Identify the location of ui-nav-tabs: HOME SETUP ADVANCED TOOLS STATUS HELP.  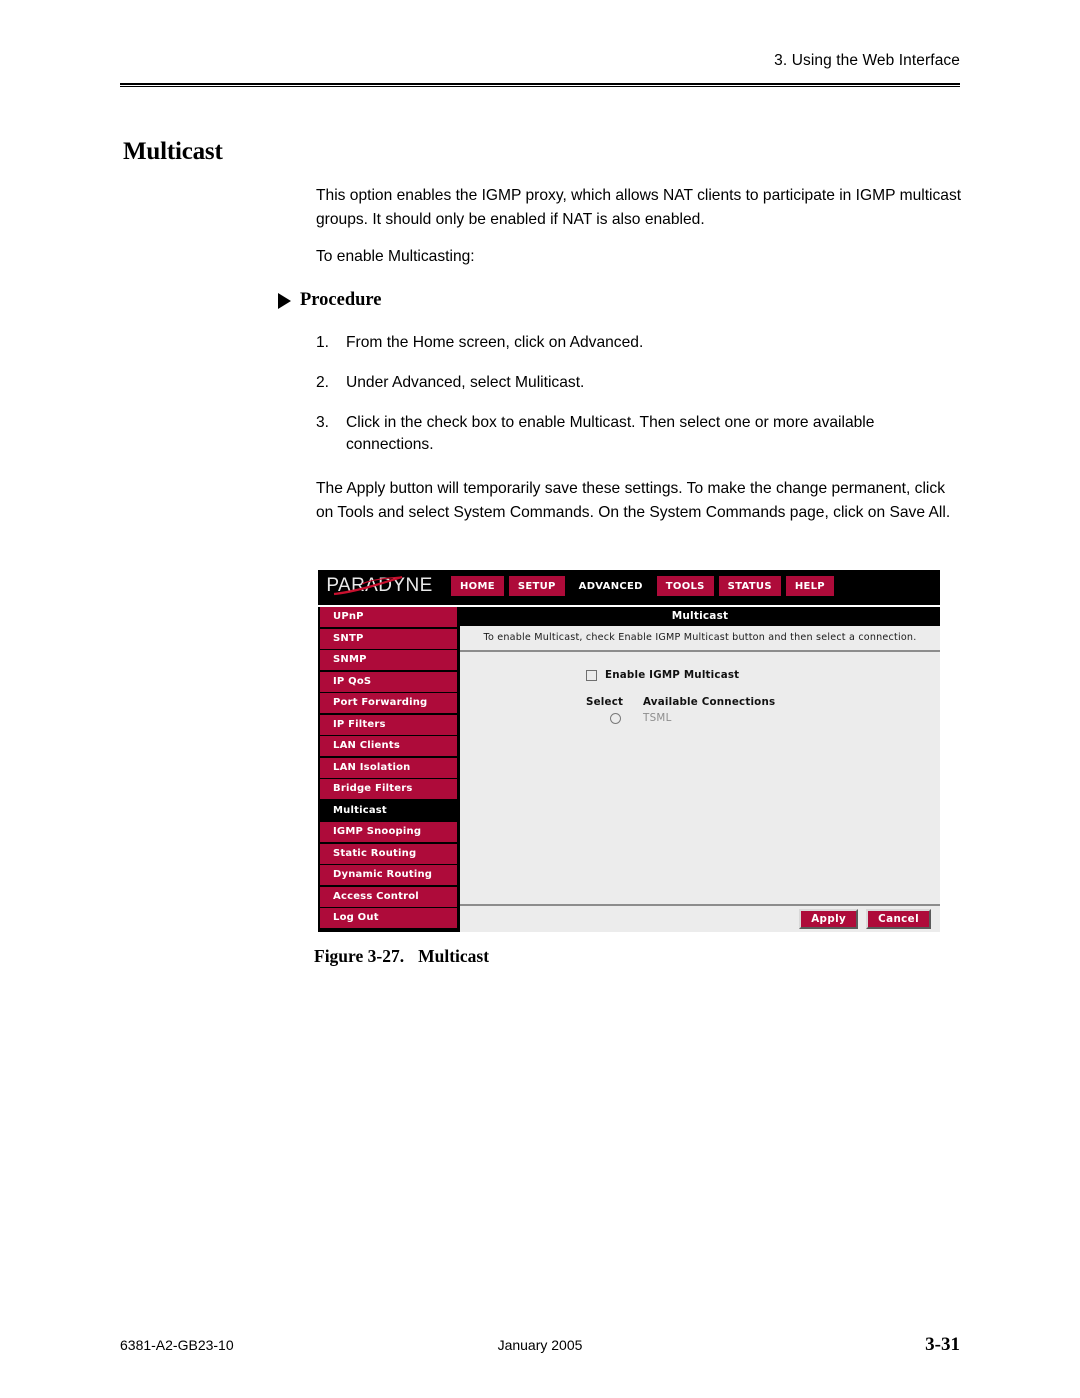
(642, 586).